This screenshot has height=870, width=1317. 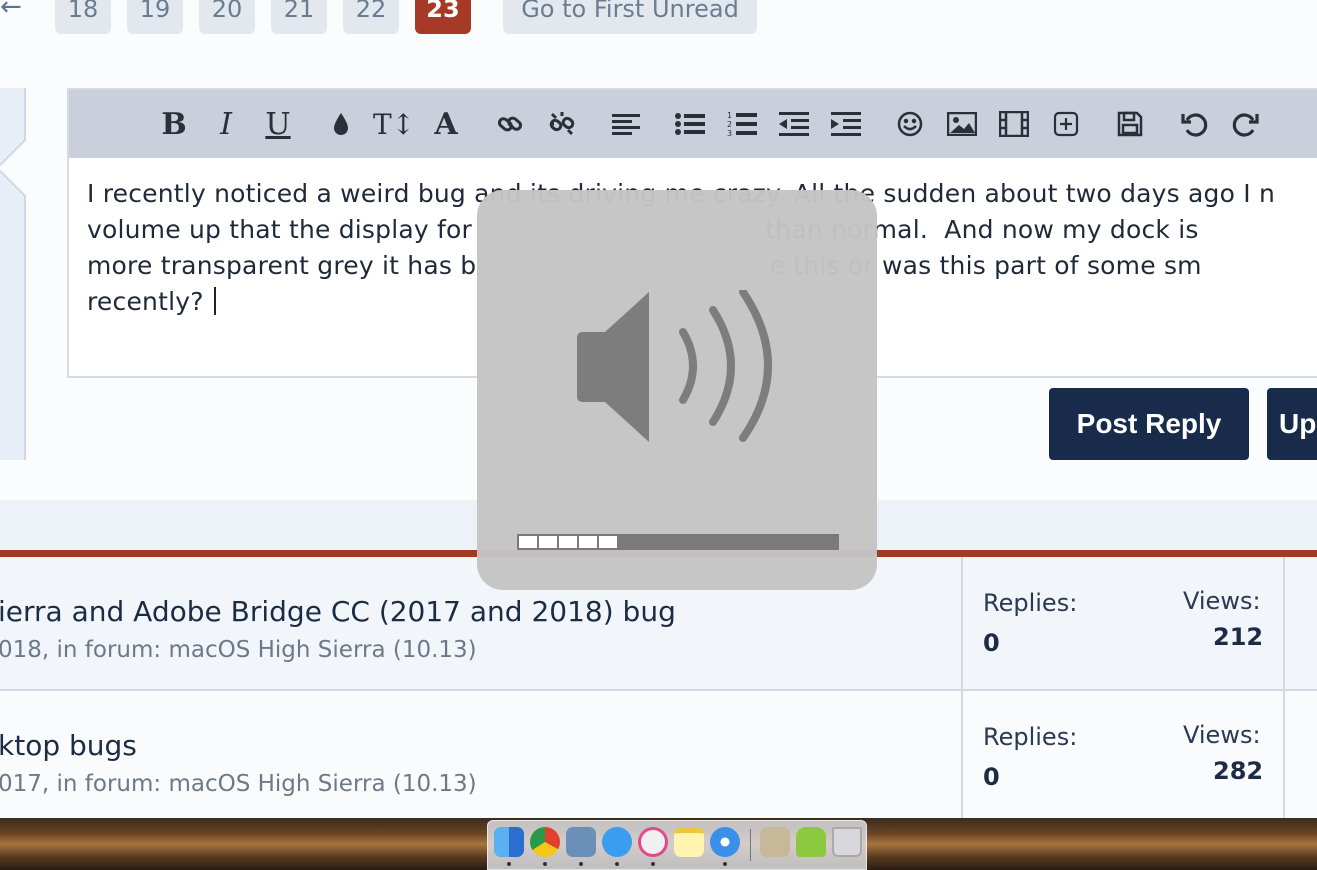 I want to click on page-link-18: 18, so click(x=83, y=17).